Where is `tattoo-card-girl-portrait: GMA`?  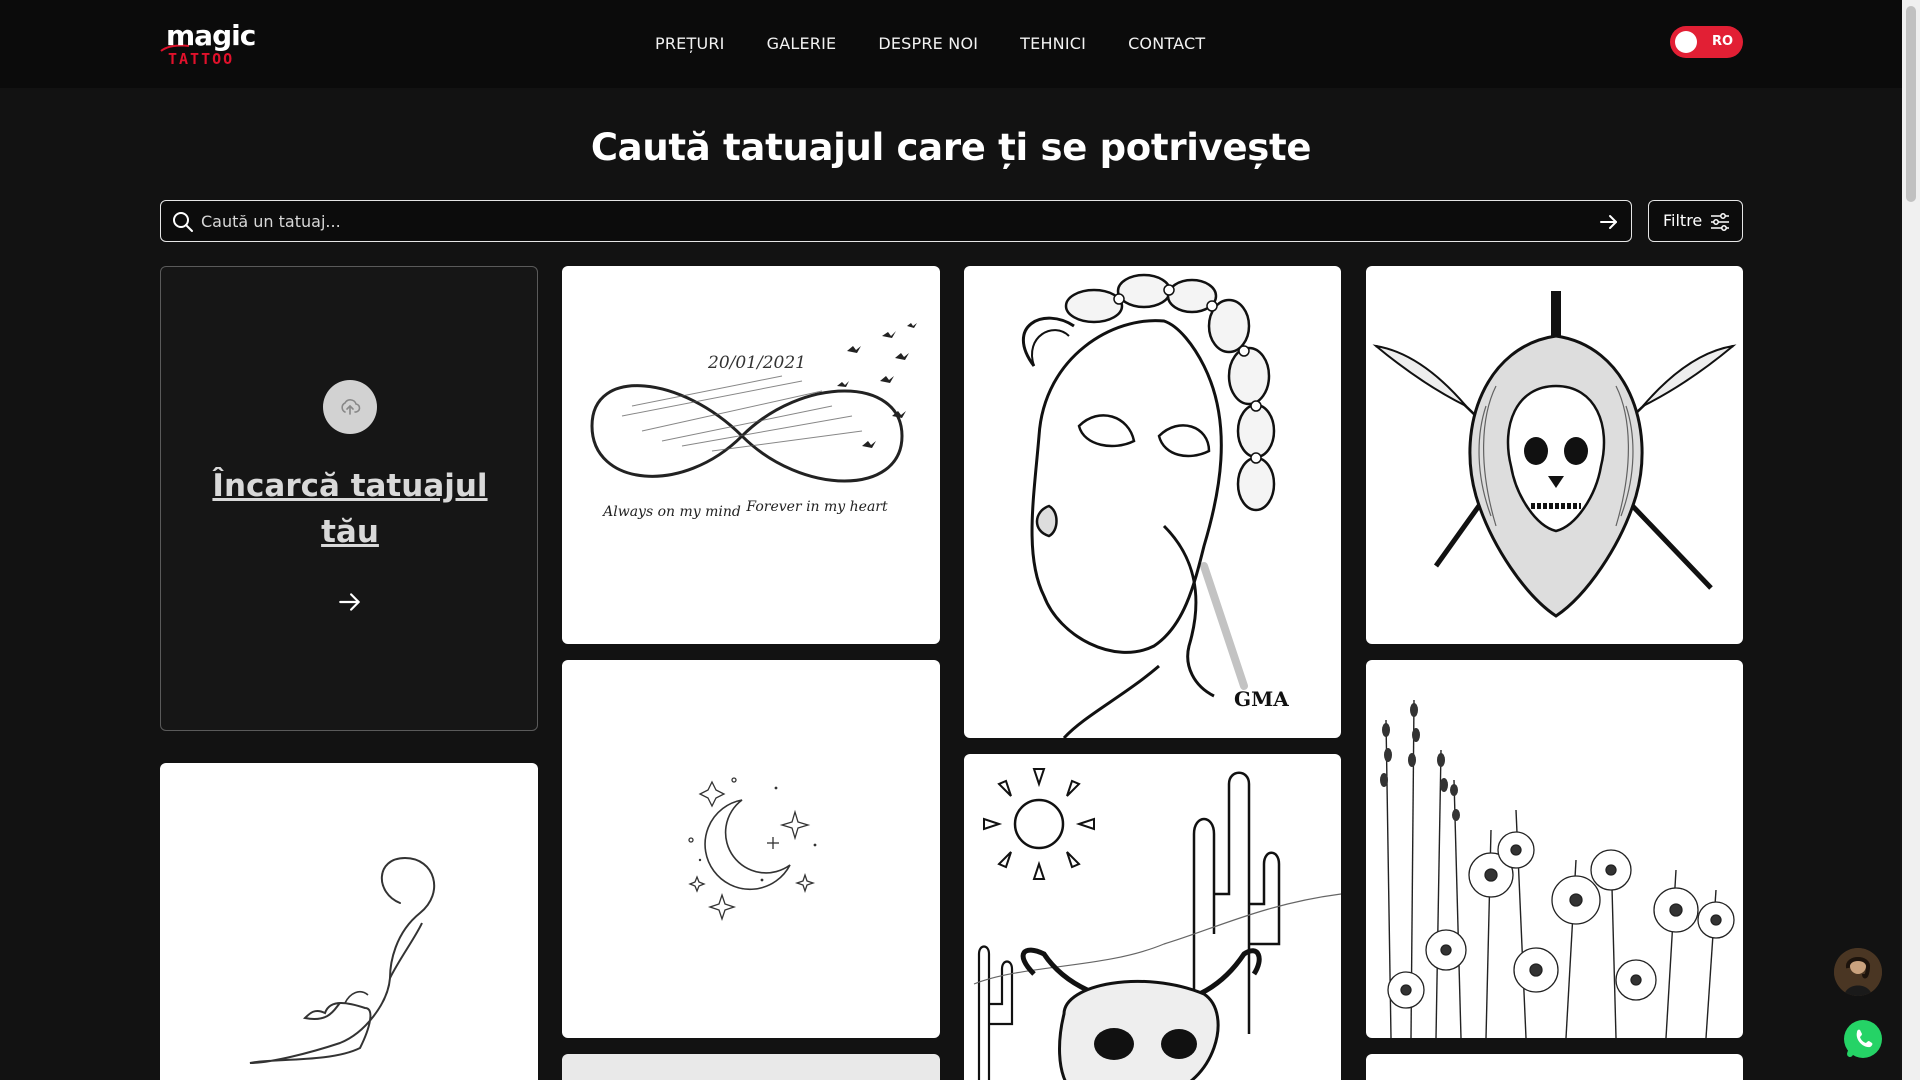
tattoo-card-girl-portrait: GMA is located at coordinates (1152, 502).